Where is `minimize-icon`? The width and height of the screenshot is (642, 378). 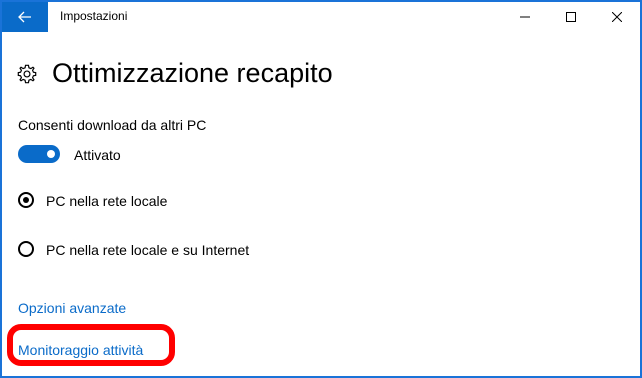
minimize-icon is located at coordinates (525, 17).